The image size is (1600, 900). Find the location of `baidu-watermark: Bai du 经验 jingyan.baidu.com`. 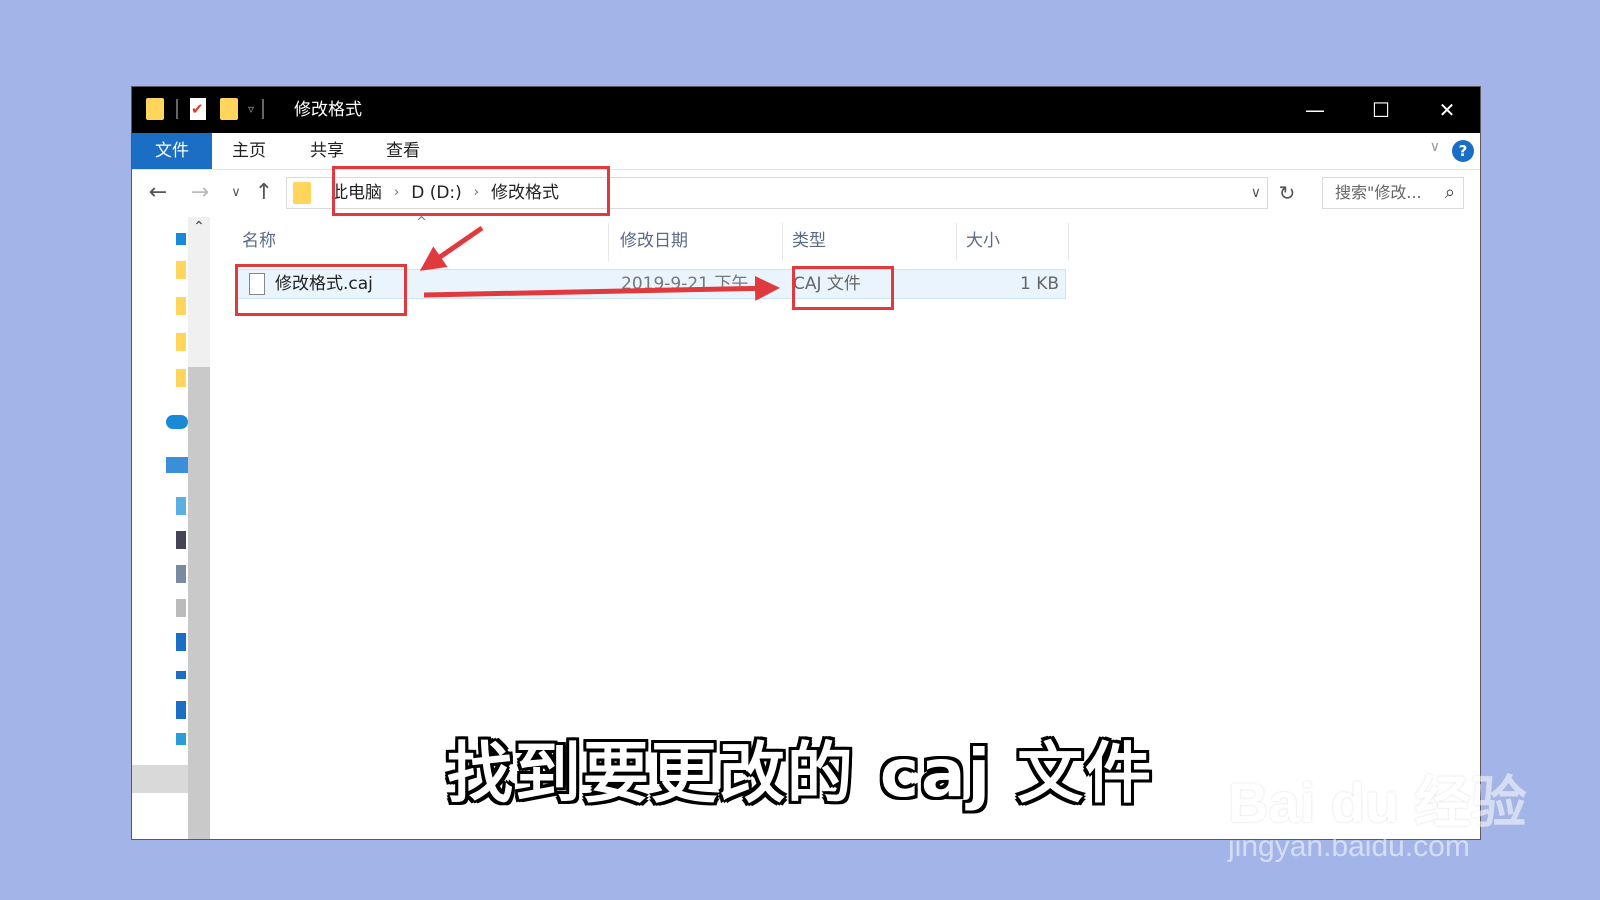

baidu-watermark: Bai du 经验 jingyan.baidu.com is located at coordinates (1378, 800).